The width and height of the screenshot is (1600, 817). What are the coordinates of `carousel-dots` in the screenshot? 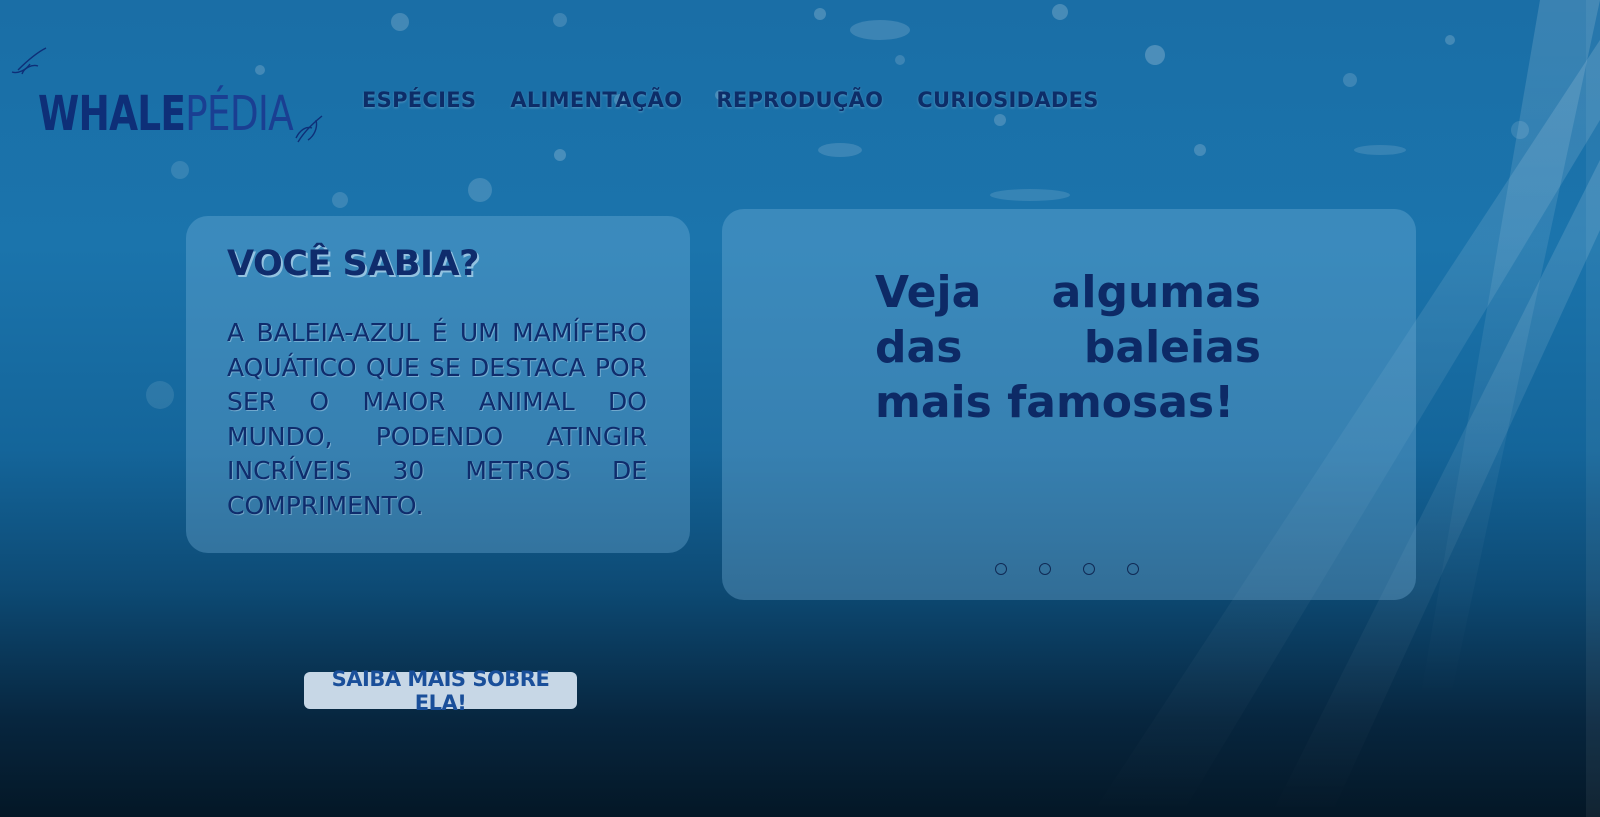 It's located at (1067, 569).